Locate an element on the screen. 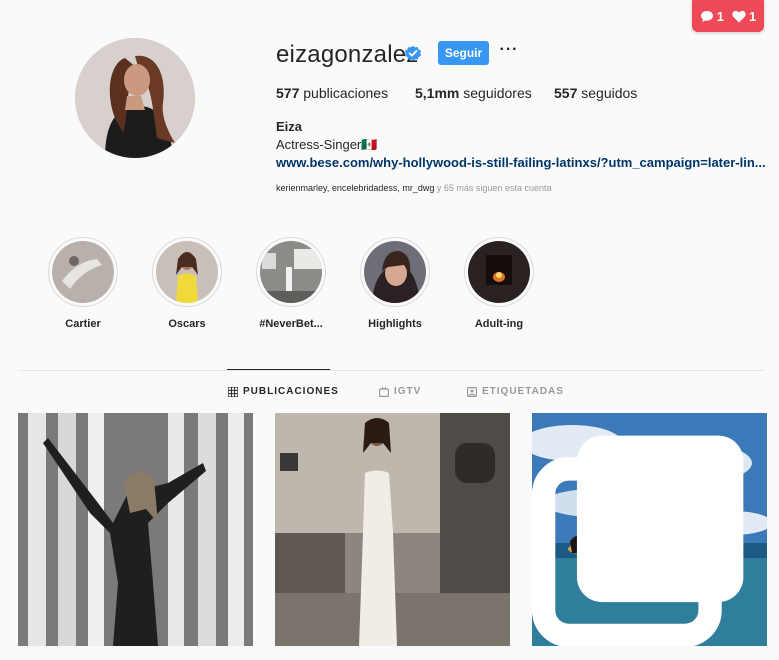 The image size is (779, 660). profile-avatar is located at coordinates (135, 98).